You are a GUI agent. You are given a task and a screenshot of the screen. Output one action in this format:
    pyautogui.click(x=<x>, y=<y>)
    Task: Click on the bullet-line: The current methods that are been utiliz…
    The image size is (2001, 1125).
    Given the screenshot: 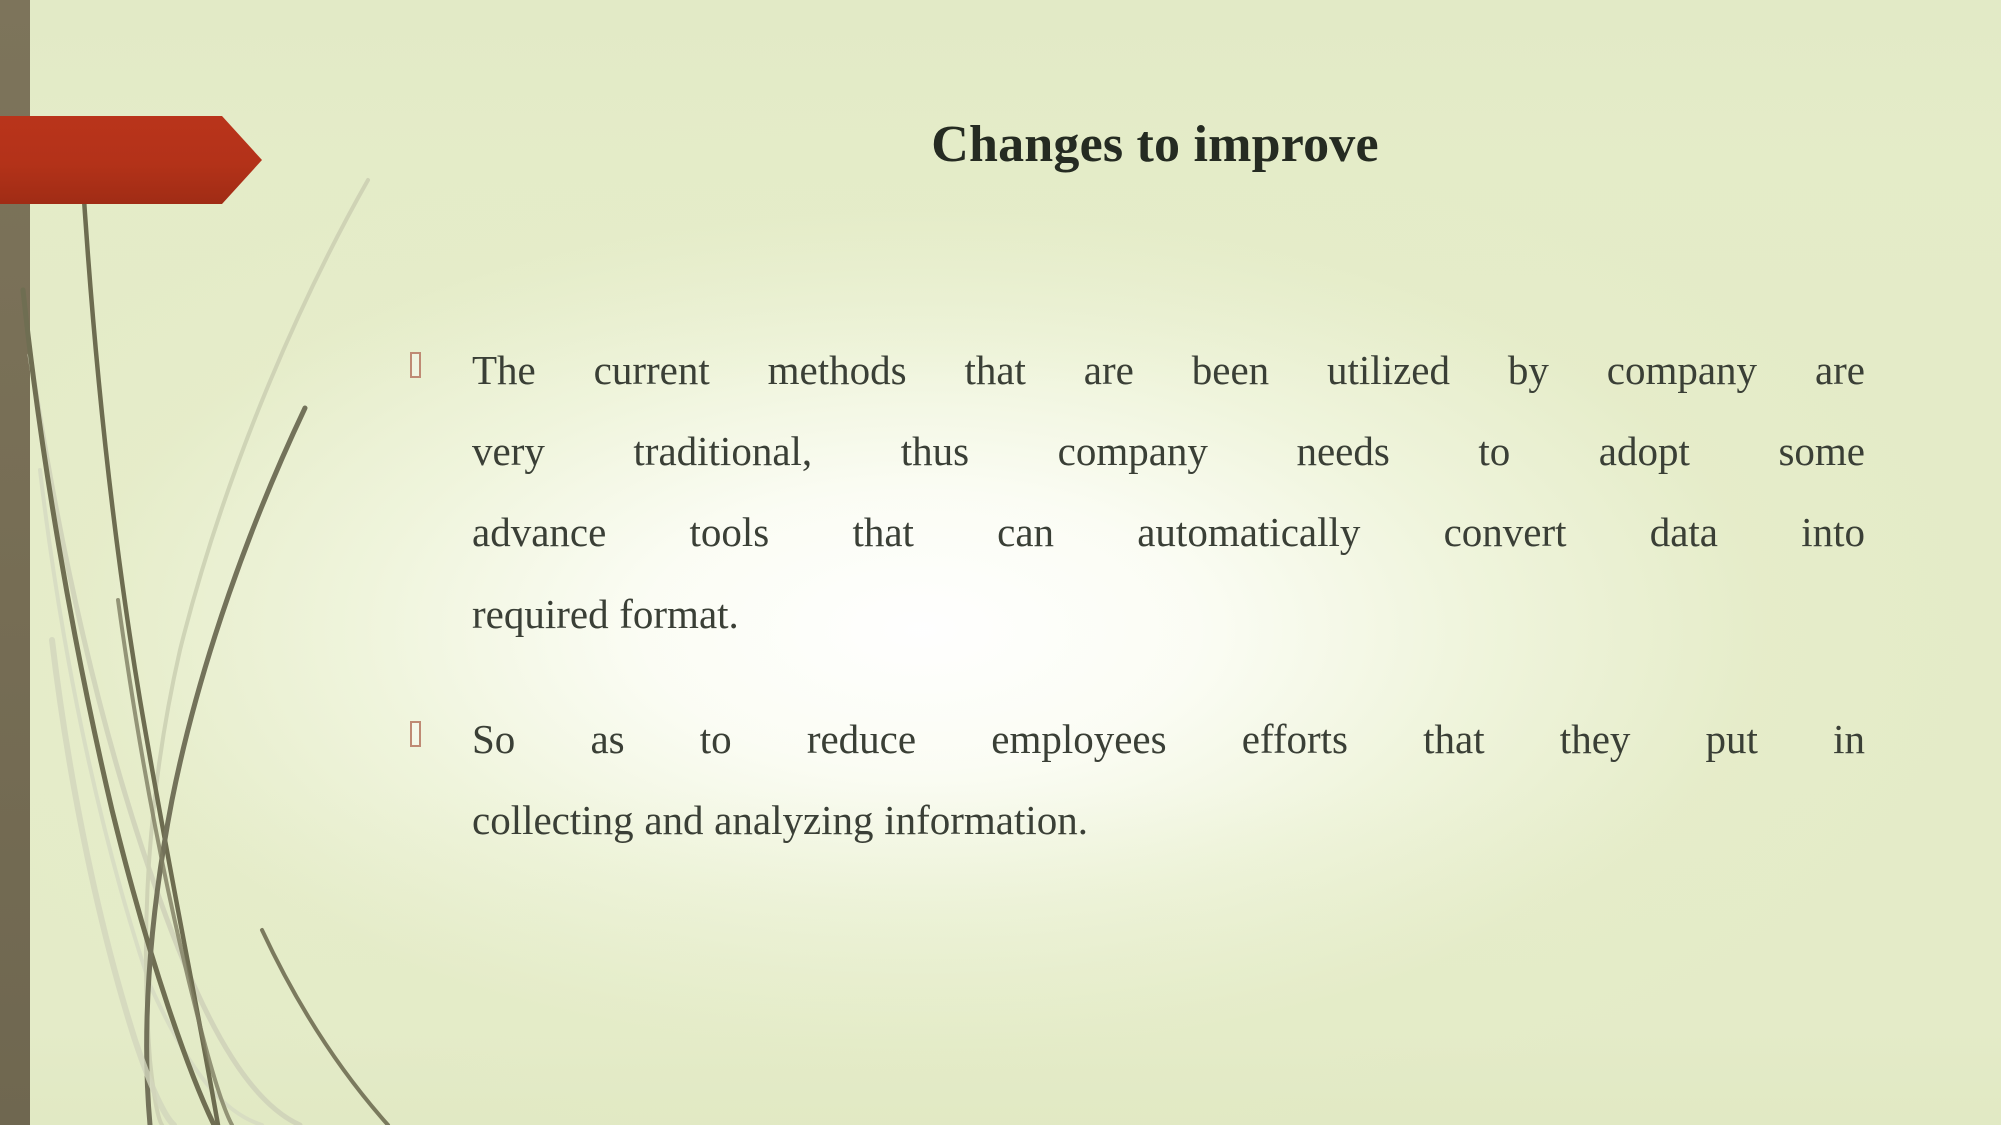 What is the action you would take?
    pyautogui.click(x=1168, y=370)
    